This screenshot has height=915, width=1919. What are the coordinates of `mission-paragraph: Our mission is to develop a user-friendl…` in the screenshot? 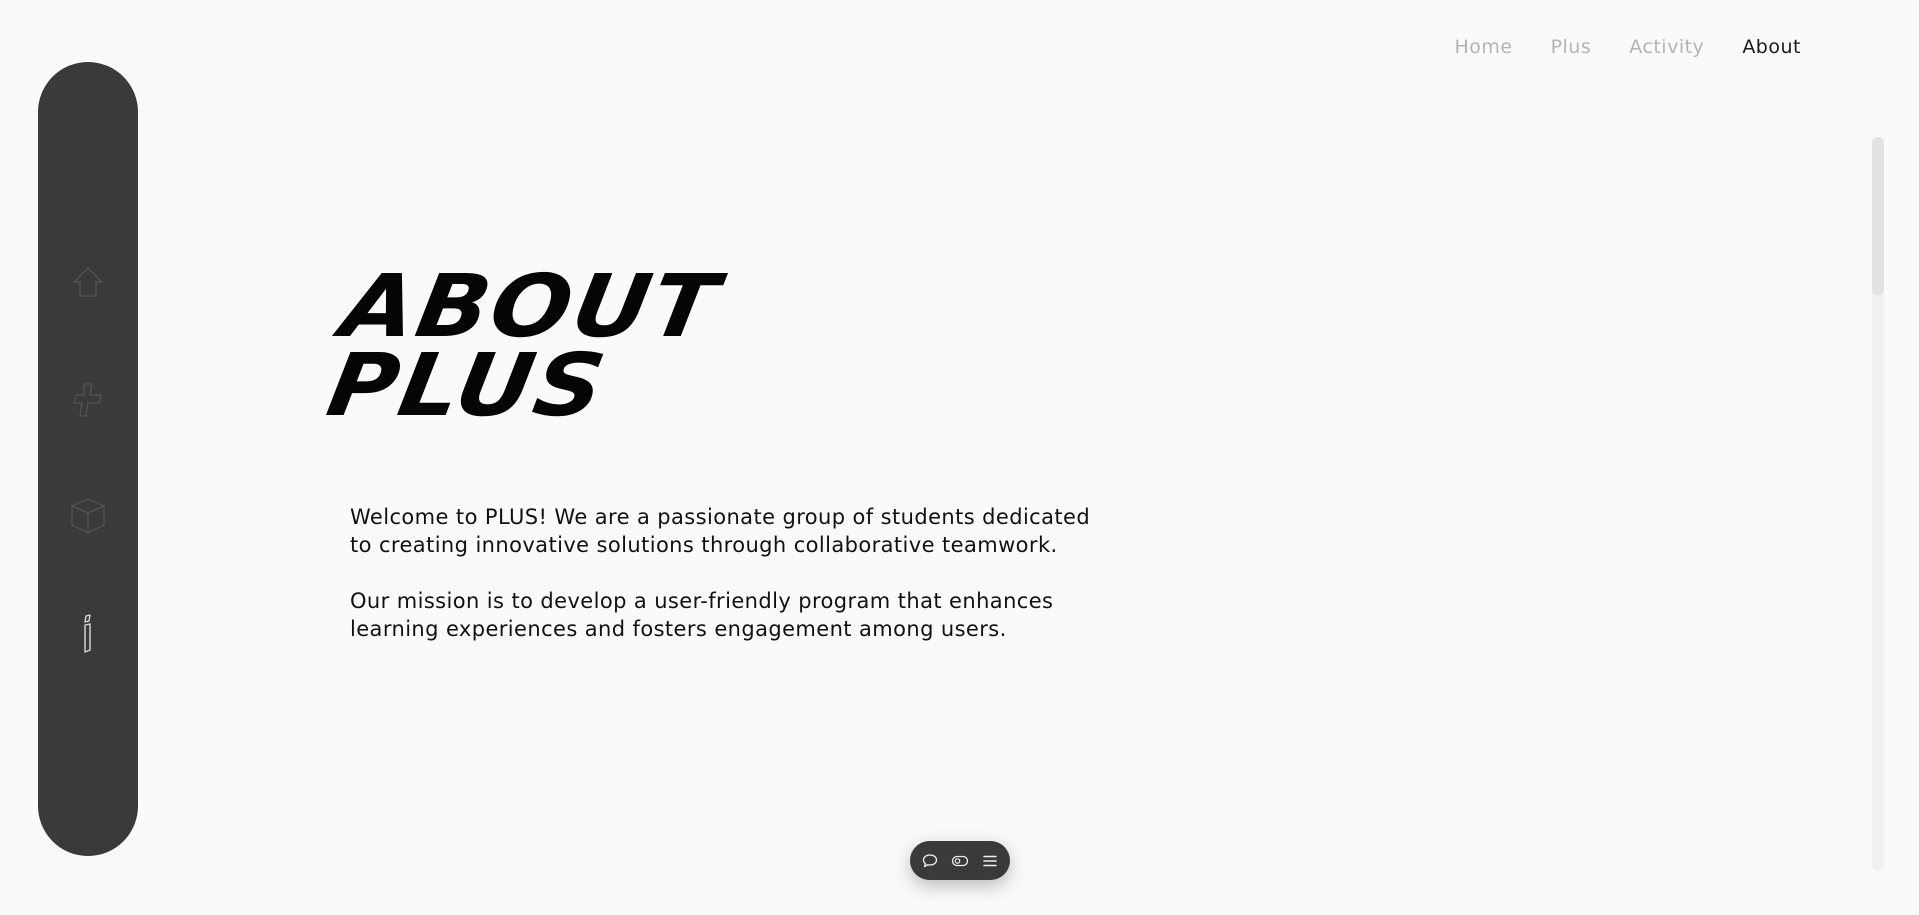 It's located at (702, 615).